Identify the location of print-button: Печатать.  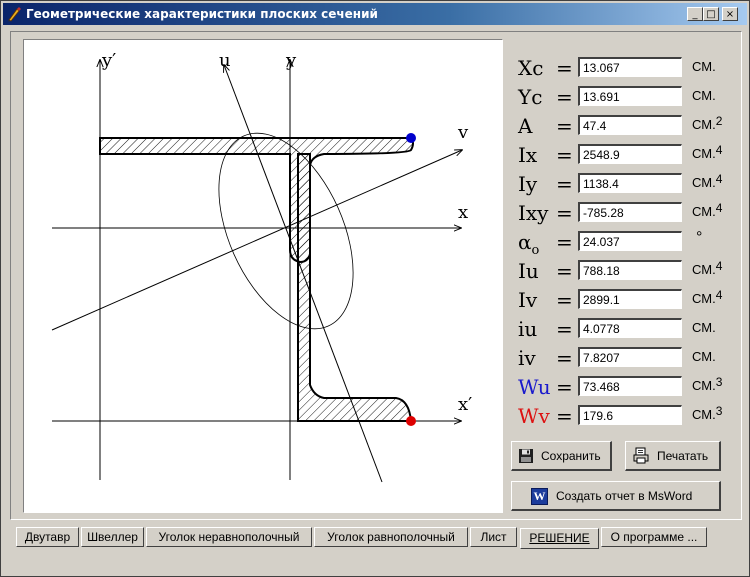
(673, 456).